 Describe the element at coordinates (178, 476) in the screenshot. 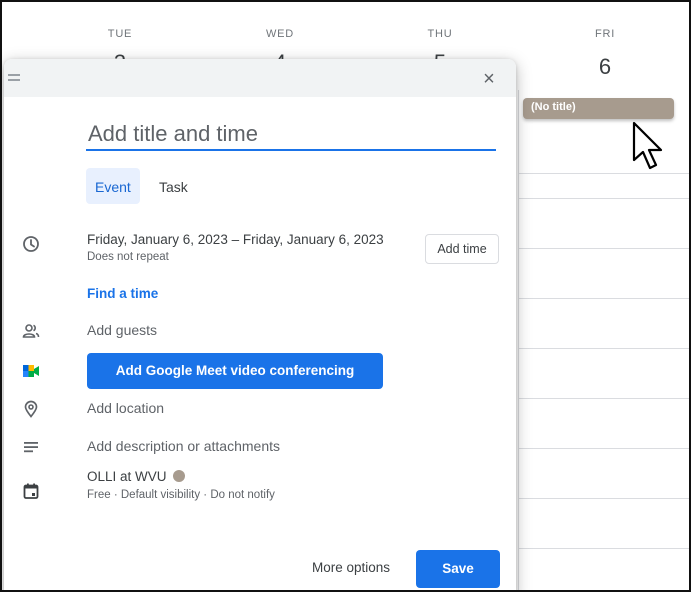

I see `calendar-color-dot` at that location.